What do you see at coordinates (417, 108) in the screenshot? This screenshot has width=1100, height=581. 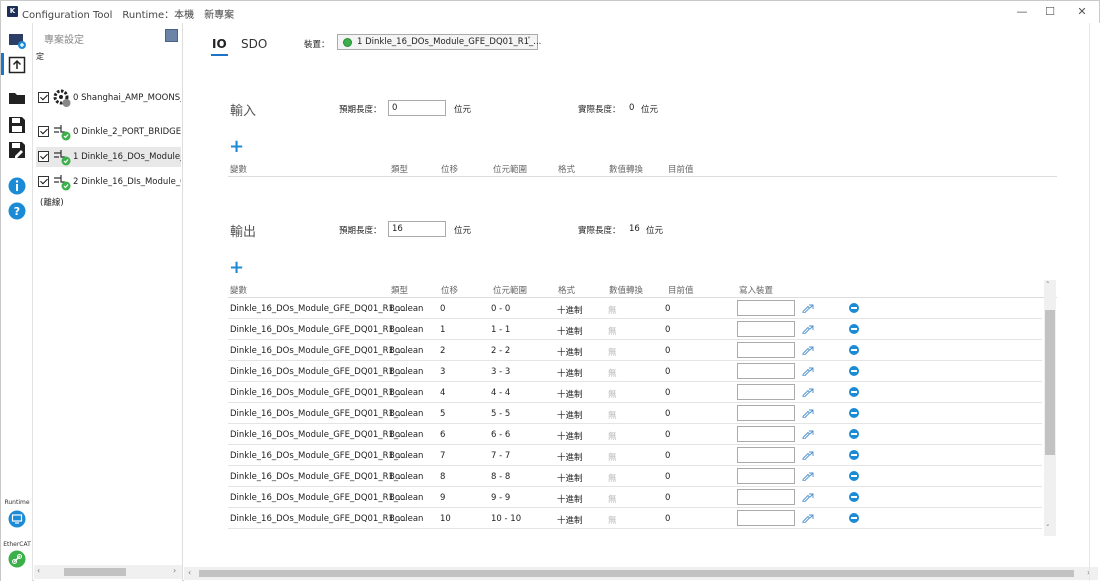 I see `input-expected-length-field: 0` at bounding box center [417, 108].